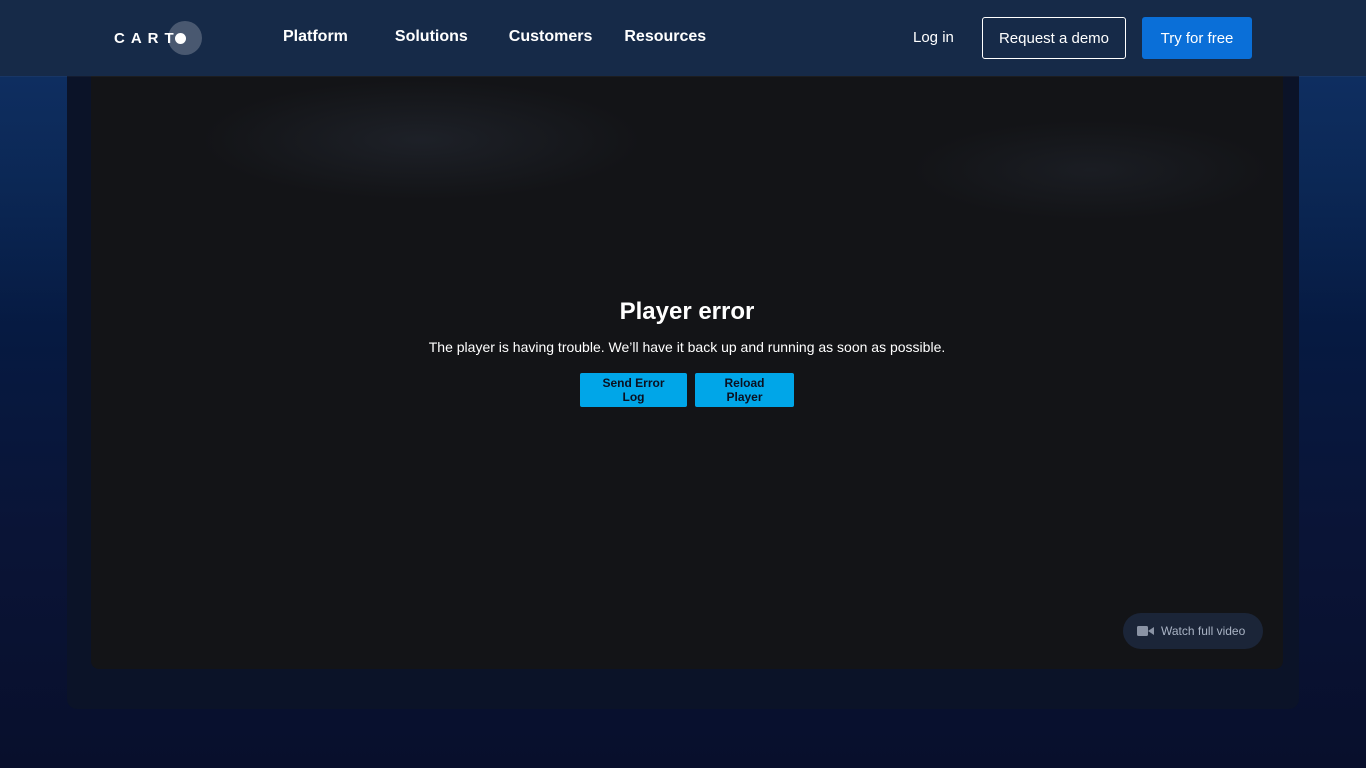  I want to click on nav-item-platform: Platform, so click(315, 37).